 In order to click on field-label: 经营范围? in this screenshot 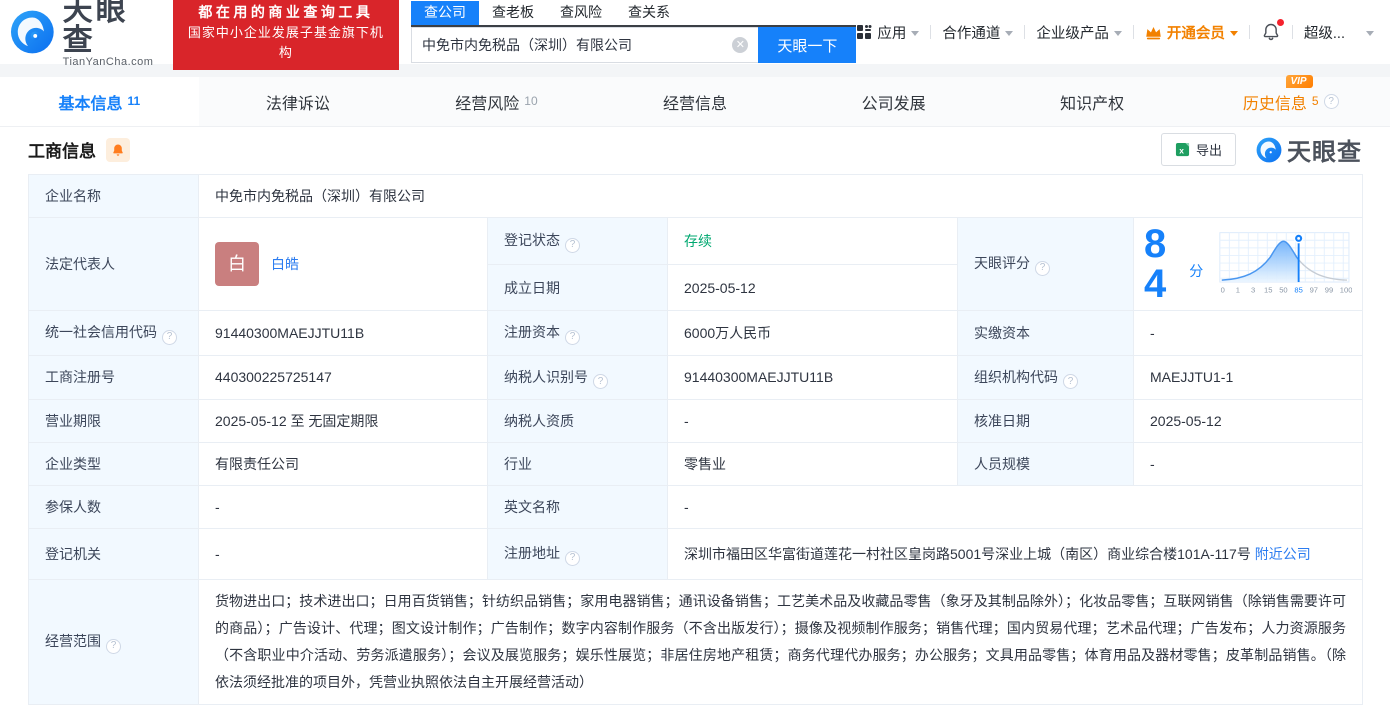, I will do `click(113, 642)`.